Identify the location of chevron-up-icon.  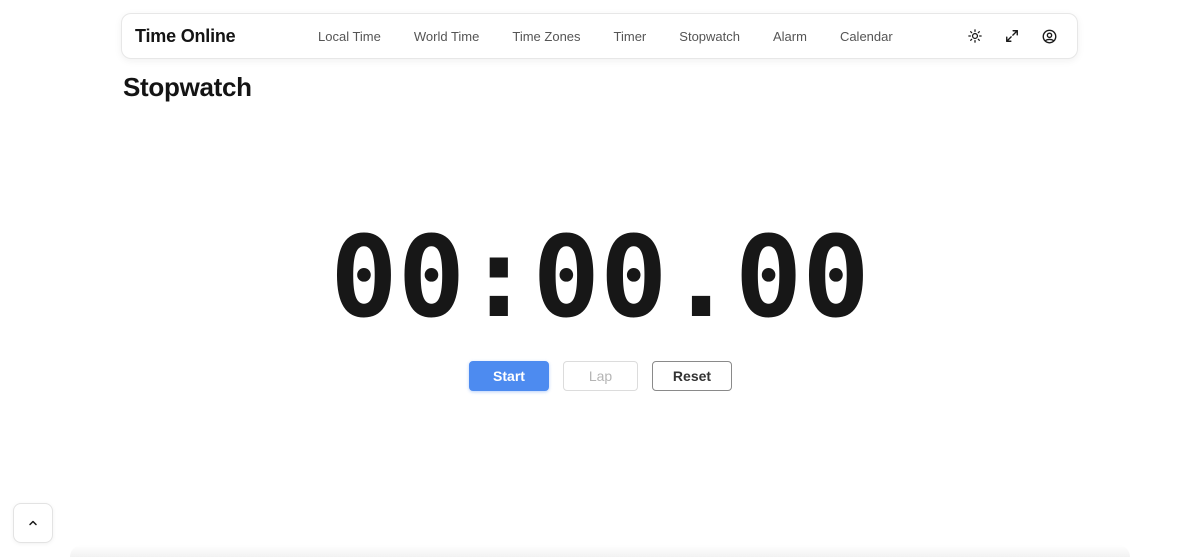
(33, 523).